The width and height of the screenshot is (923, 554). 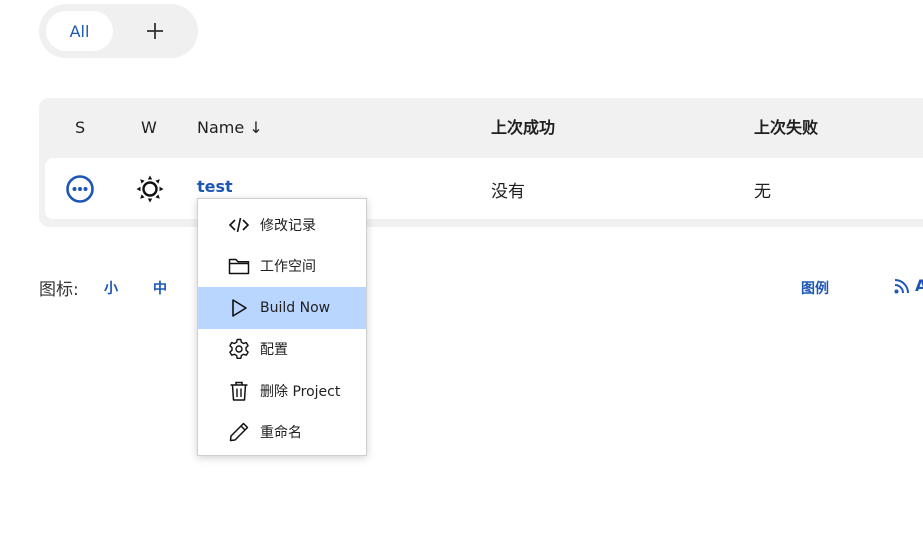 I want to click on plus-icon, so click(x=155, y=31).